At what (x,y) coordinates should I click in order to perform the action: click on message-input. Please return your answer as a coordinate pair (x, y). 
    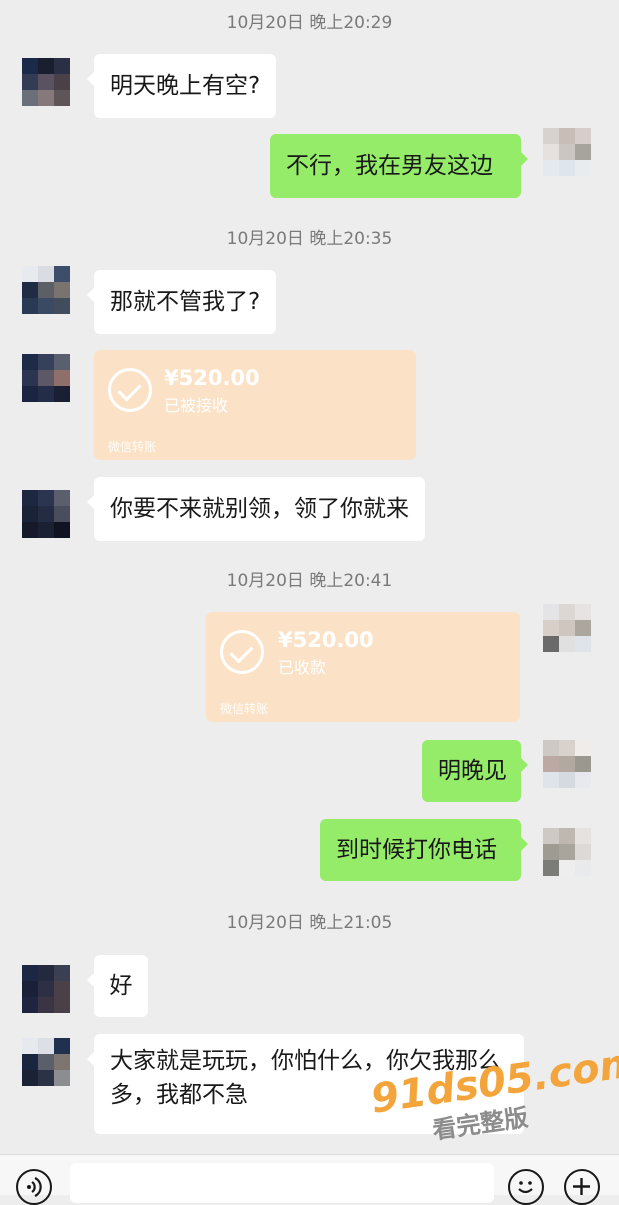
    Looking at the image, I should click on (282, 1183).